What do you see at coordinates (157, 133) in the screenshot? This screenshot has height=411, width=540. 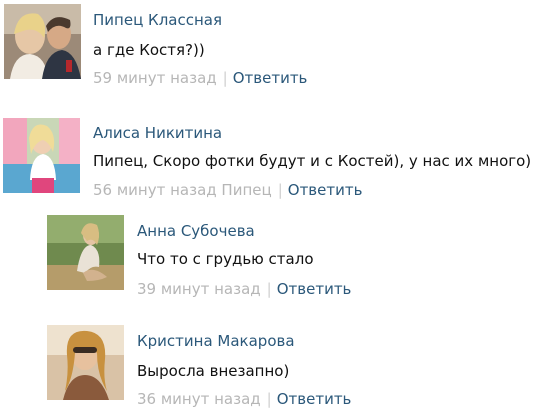 I see `comment-author: Алиса Никитина` at bounding box center [157, 133].